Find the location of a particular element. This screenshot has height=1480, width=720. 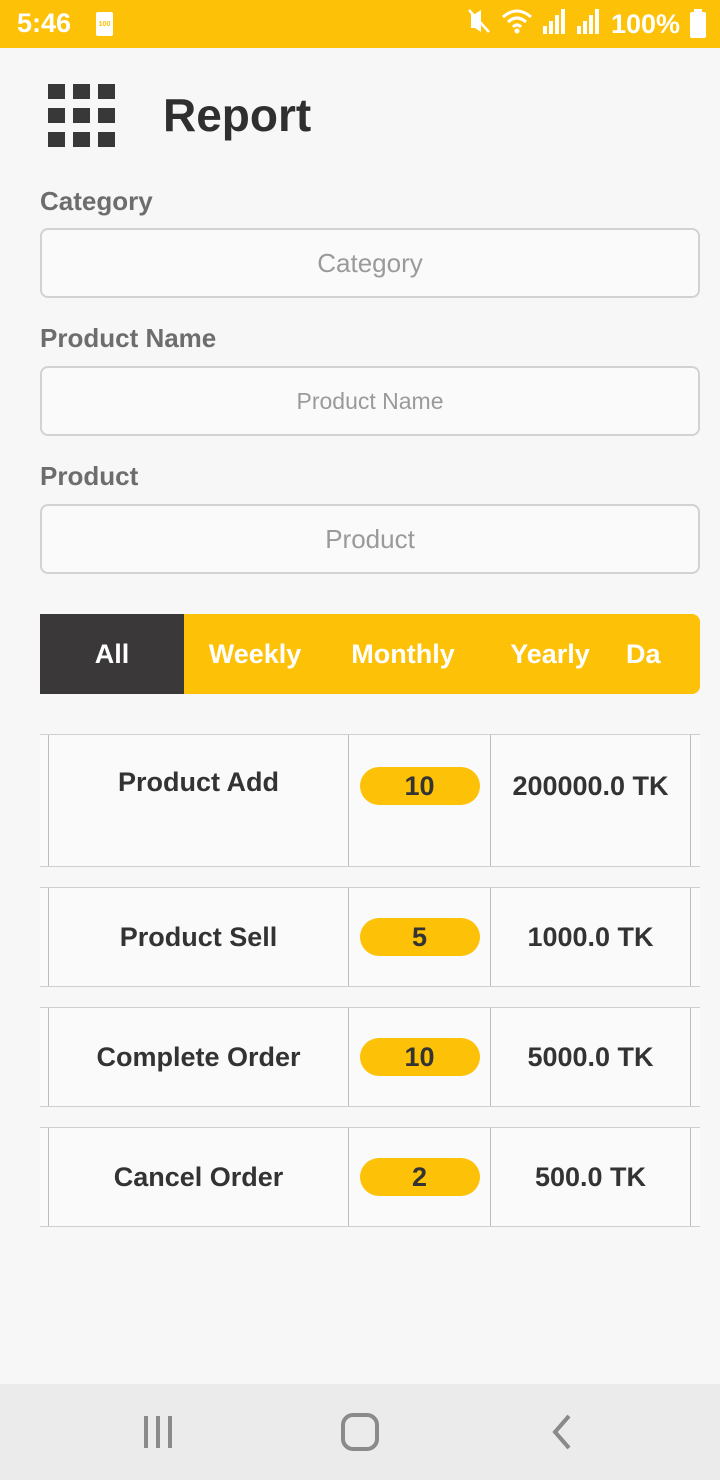

report-row-cancel-order: Cancel Order 2 500.0 TK is located at coordinates (370, 1177).